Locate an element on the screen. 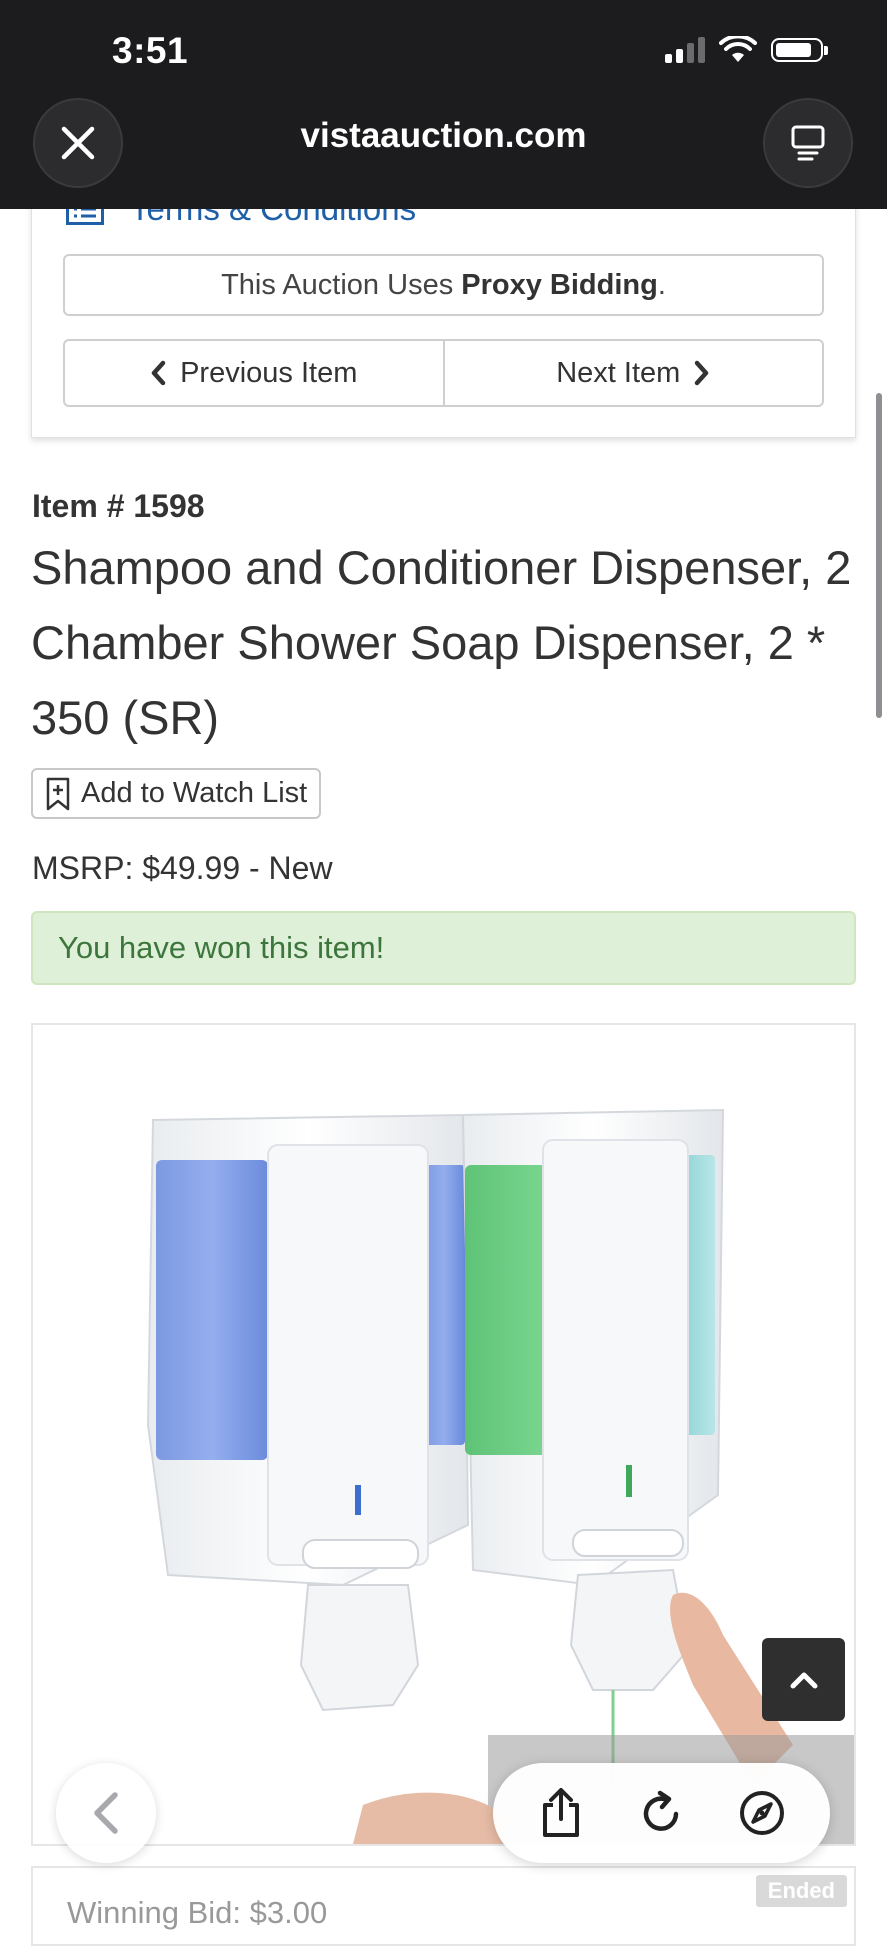  bookmark-plus-icon is located at coordinates (58, 793).